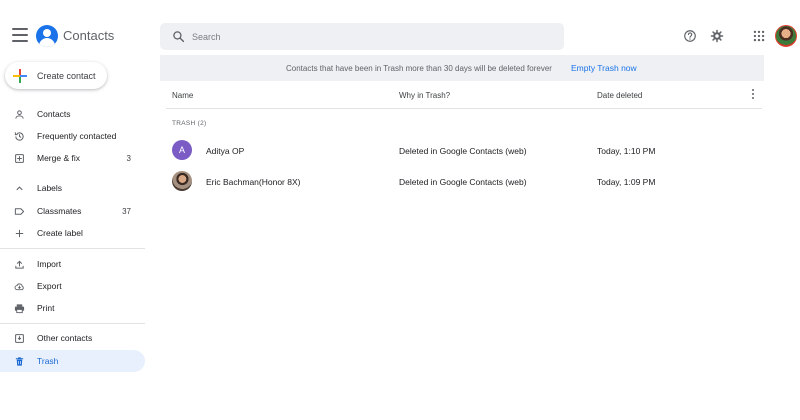  I want to click on merge-icon, so click(19, 158).